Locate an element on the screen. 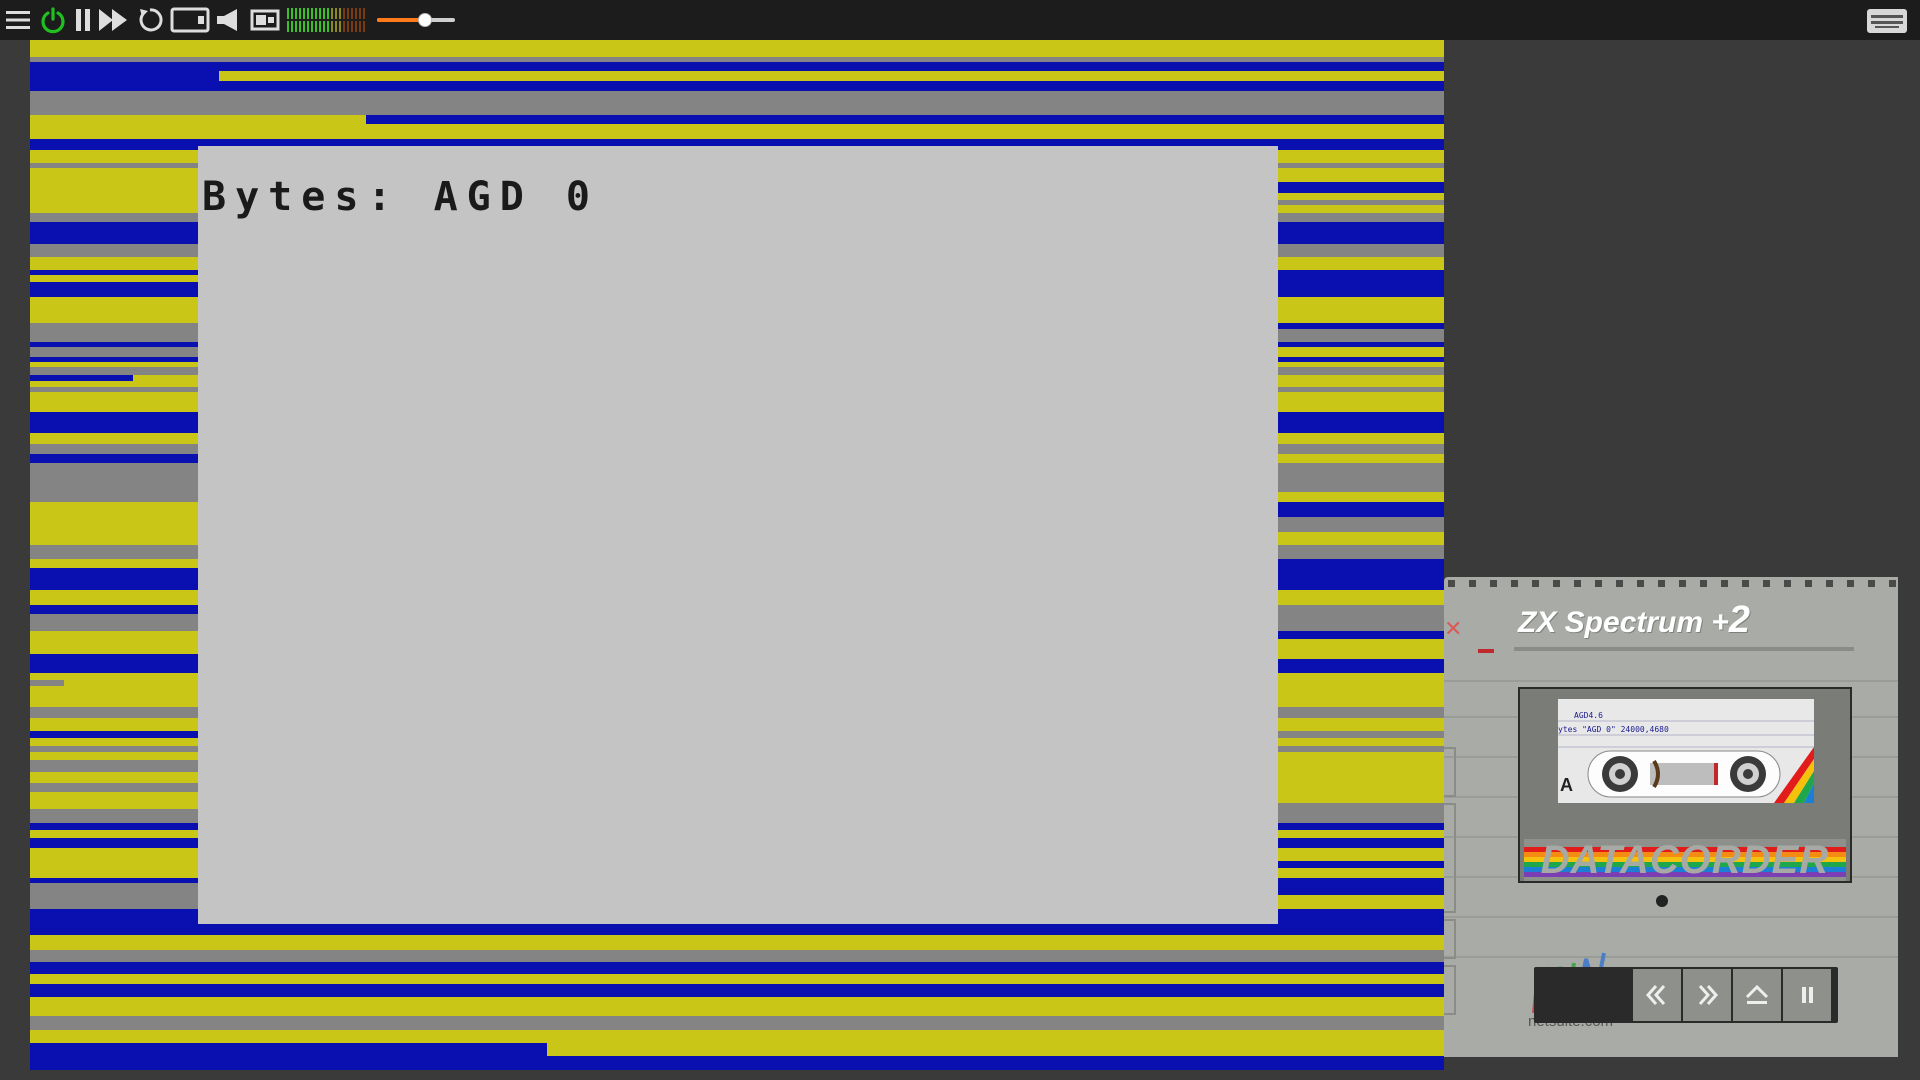  keyboard-icon is located at coordinates (1887, 21).